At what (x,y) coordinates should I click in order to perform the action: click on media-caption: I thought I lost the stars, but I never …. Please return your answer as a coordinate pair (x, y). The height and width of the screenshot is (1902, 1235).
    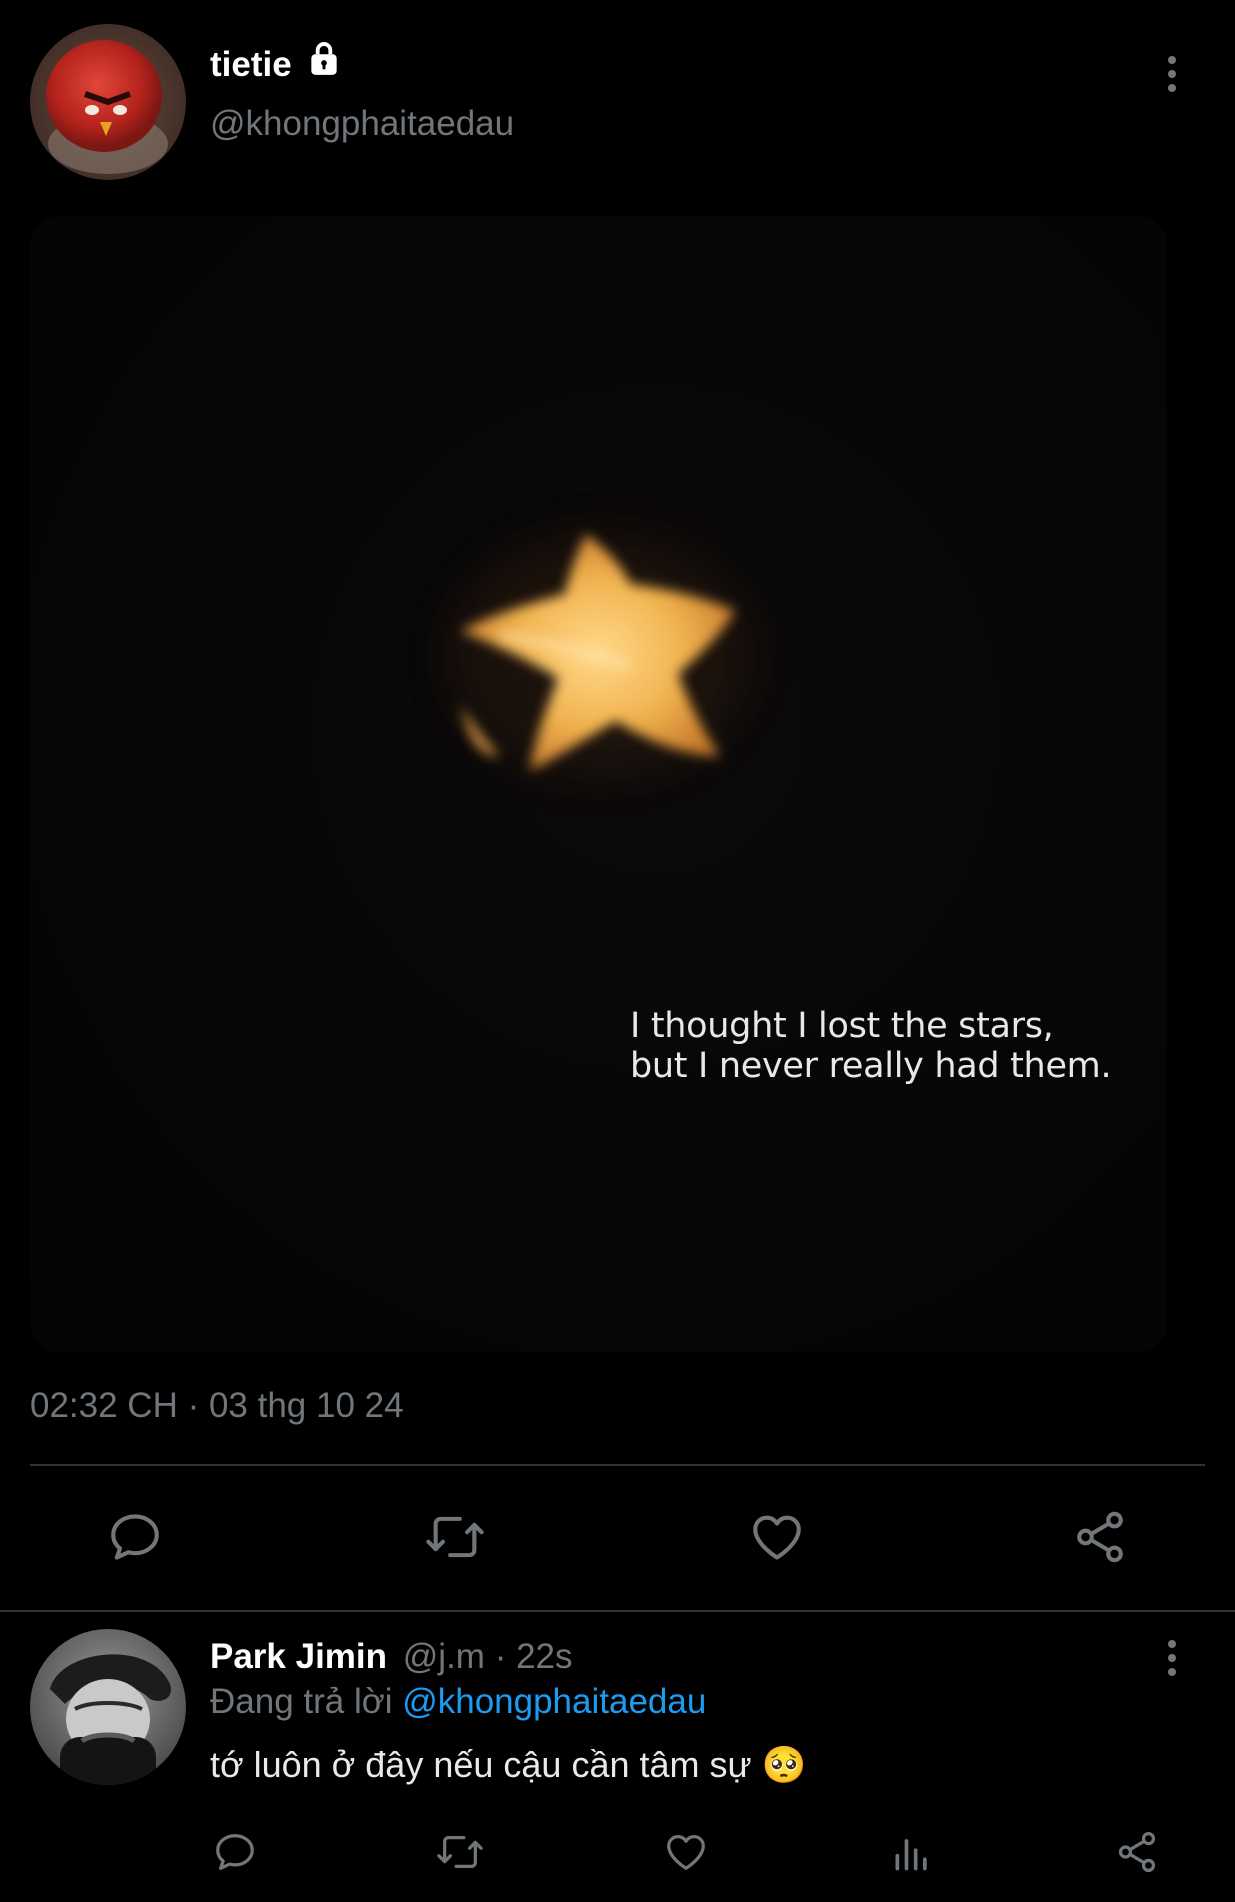
    Looking at the image, I should click on (890, 1046).